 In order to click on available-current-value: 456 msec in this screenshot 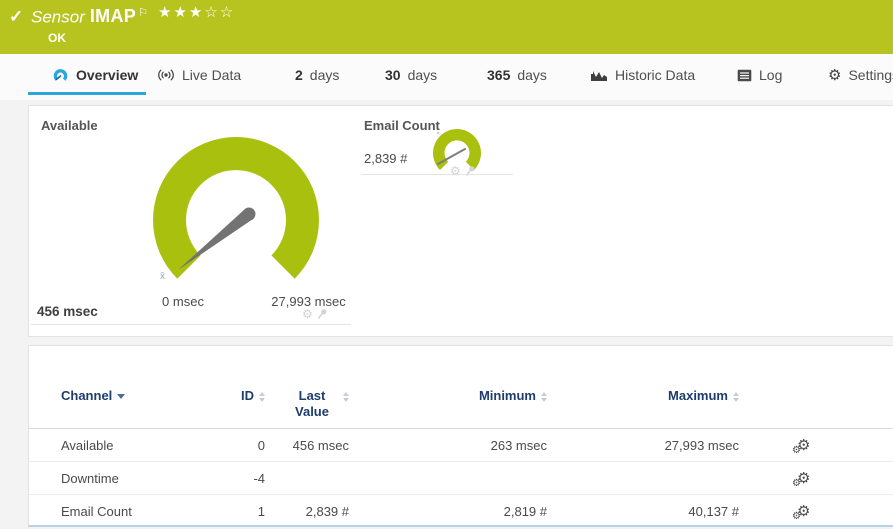, I will do `click(67, 311)`.